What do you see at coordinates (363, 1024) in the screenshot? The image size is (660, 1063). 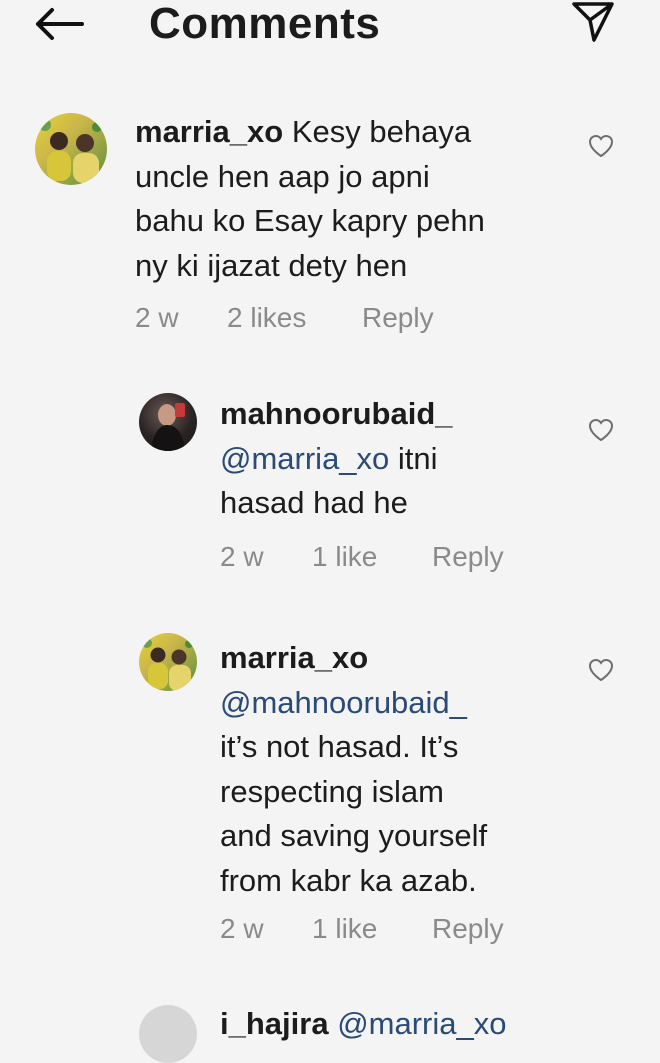 I see `comment-text: i_hajira @marria_xo` at bounding box center [363, 1024].